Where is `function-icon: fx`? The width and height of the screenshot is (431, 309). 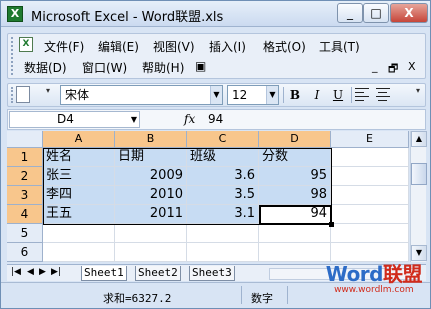
function-icon: fx is located at coordinates (189, 119).